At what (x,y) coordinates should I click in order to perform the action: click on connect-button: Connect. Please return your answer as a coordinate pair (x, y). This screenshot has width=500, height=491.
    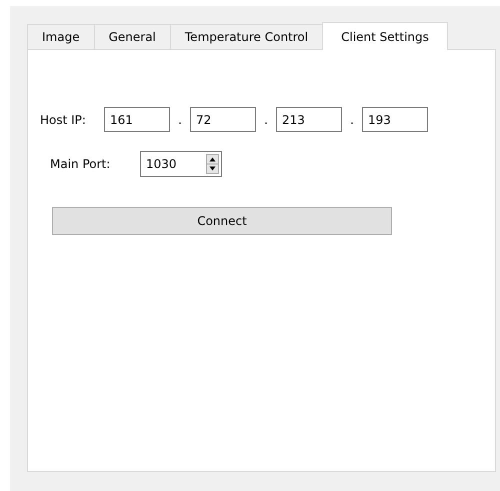
    Looking at the image, I should click on (222, 221).